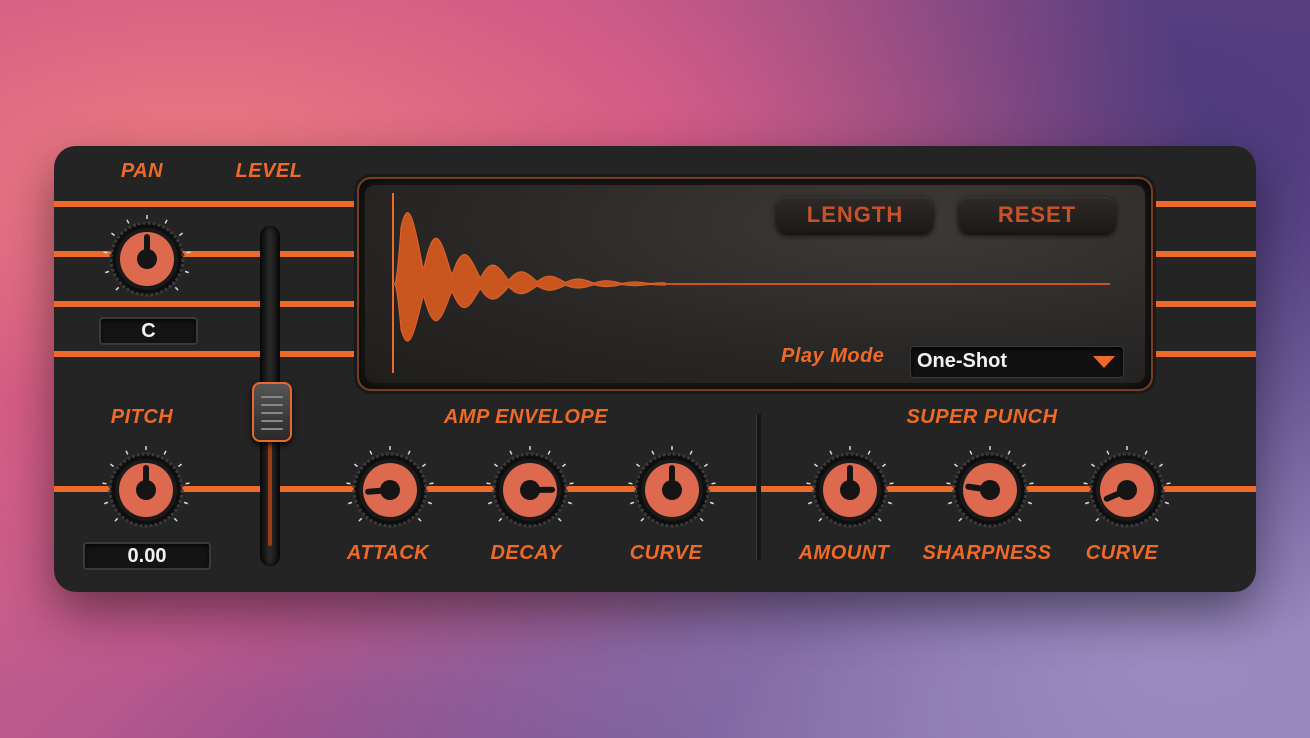 The height and width of the screenshot is (738, 1310). Describe the element at coordinates (1122, 553) in the screenshot. I see `punch-curve-label: CURVE` at that location.